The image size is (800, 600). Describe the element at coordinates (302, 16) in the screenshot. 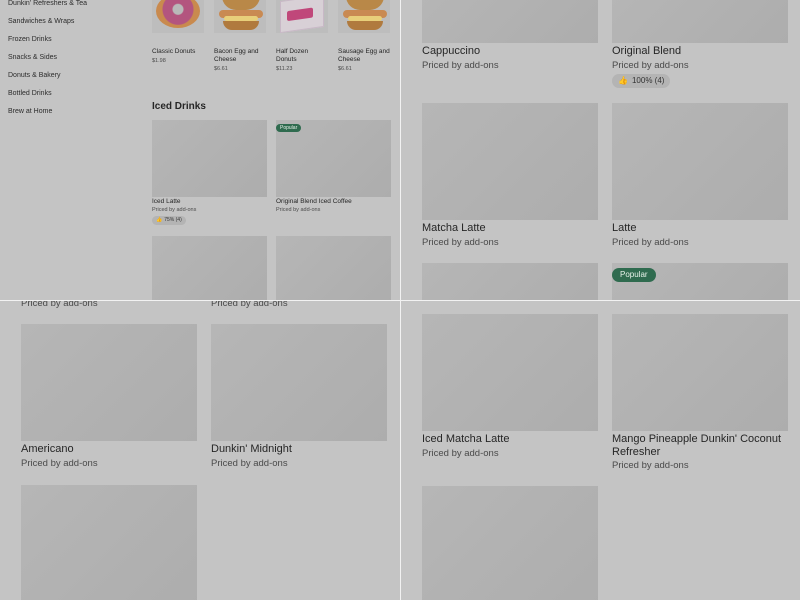

I see `donut-box-image` at that location.